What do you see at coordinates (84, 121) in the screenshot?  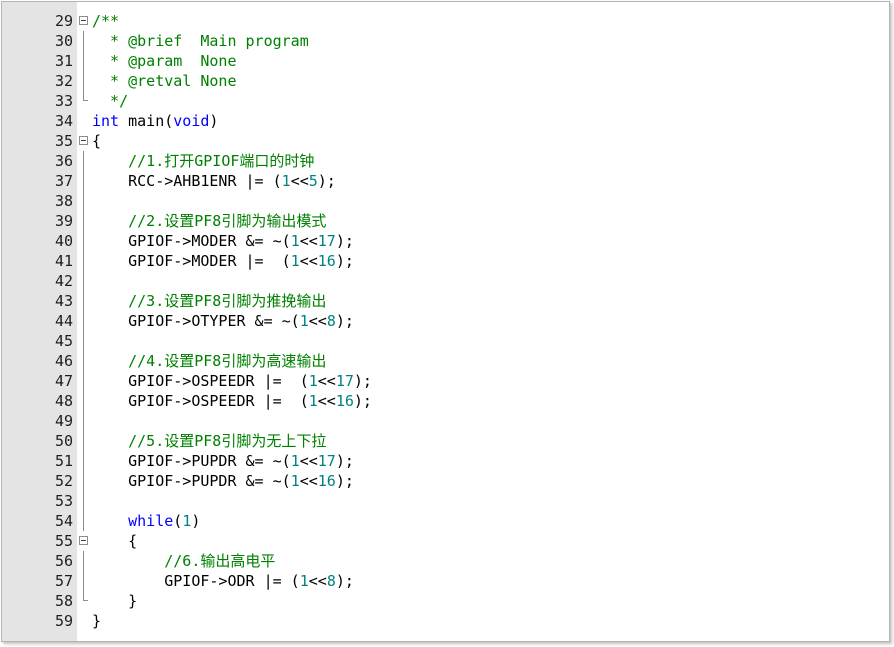 I see `fold-empty` at bounding box center [84, 121].